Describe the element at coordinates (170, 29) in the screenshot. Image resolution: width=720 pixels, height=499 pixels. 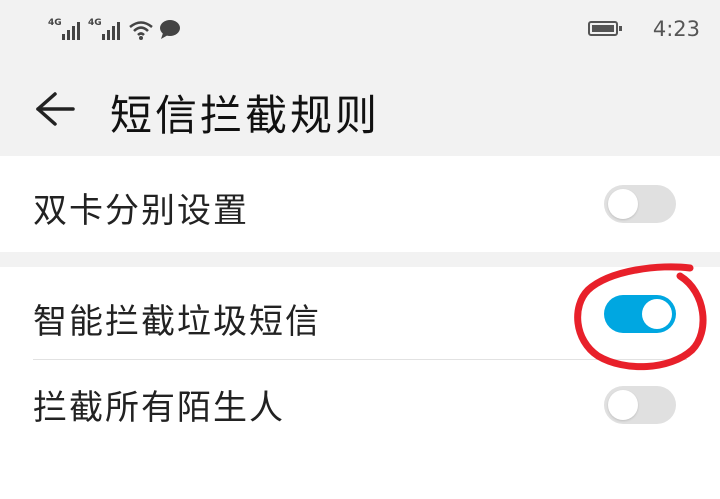
I see `message-icon` at that location.